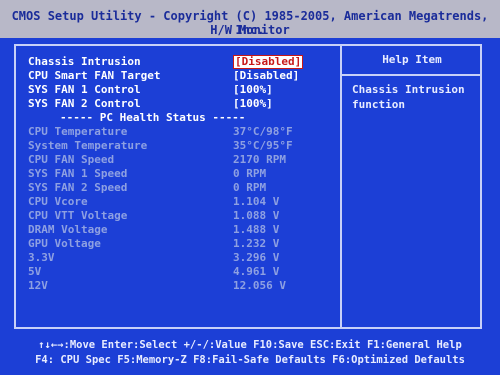 The width and height of the screenshot is (500, 375). What do you see at coordinates (183, 286) in the screenshot?
I see `reading-12v: 12V 12.056 V` at bounding box center [183, 286].